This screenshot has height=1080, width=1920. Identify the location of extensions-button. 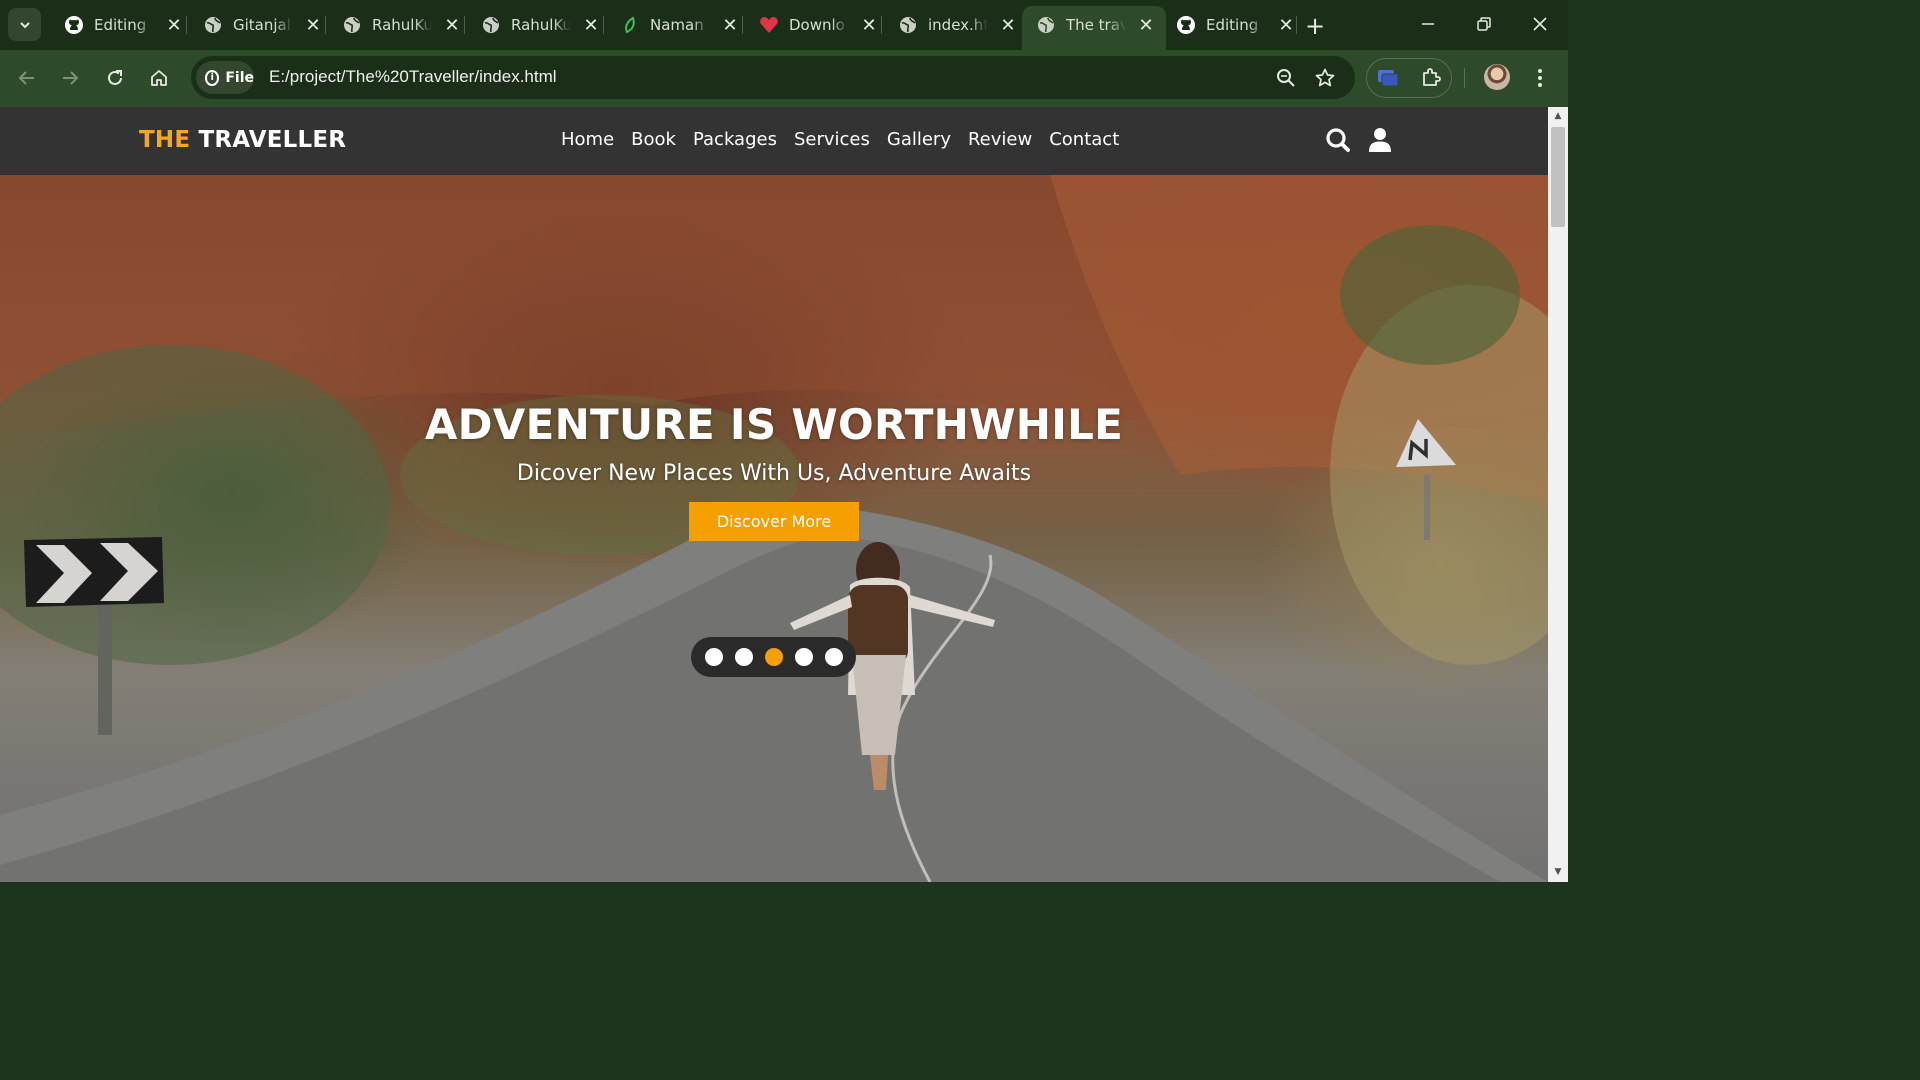
(1431, 78).